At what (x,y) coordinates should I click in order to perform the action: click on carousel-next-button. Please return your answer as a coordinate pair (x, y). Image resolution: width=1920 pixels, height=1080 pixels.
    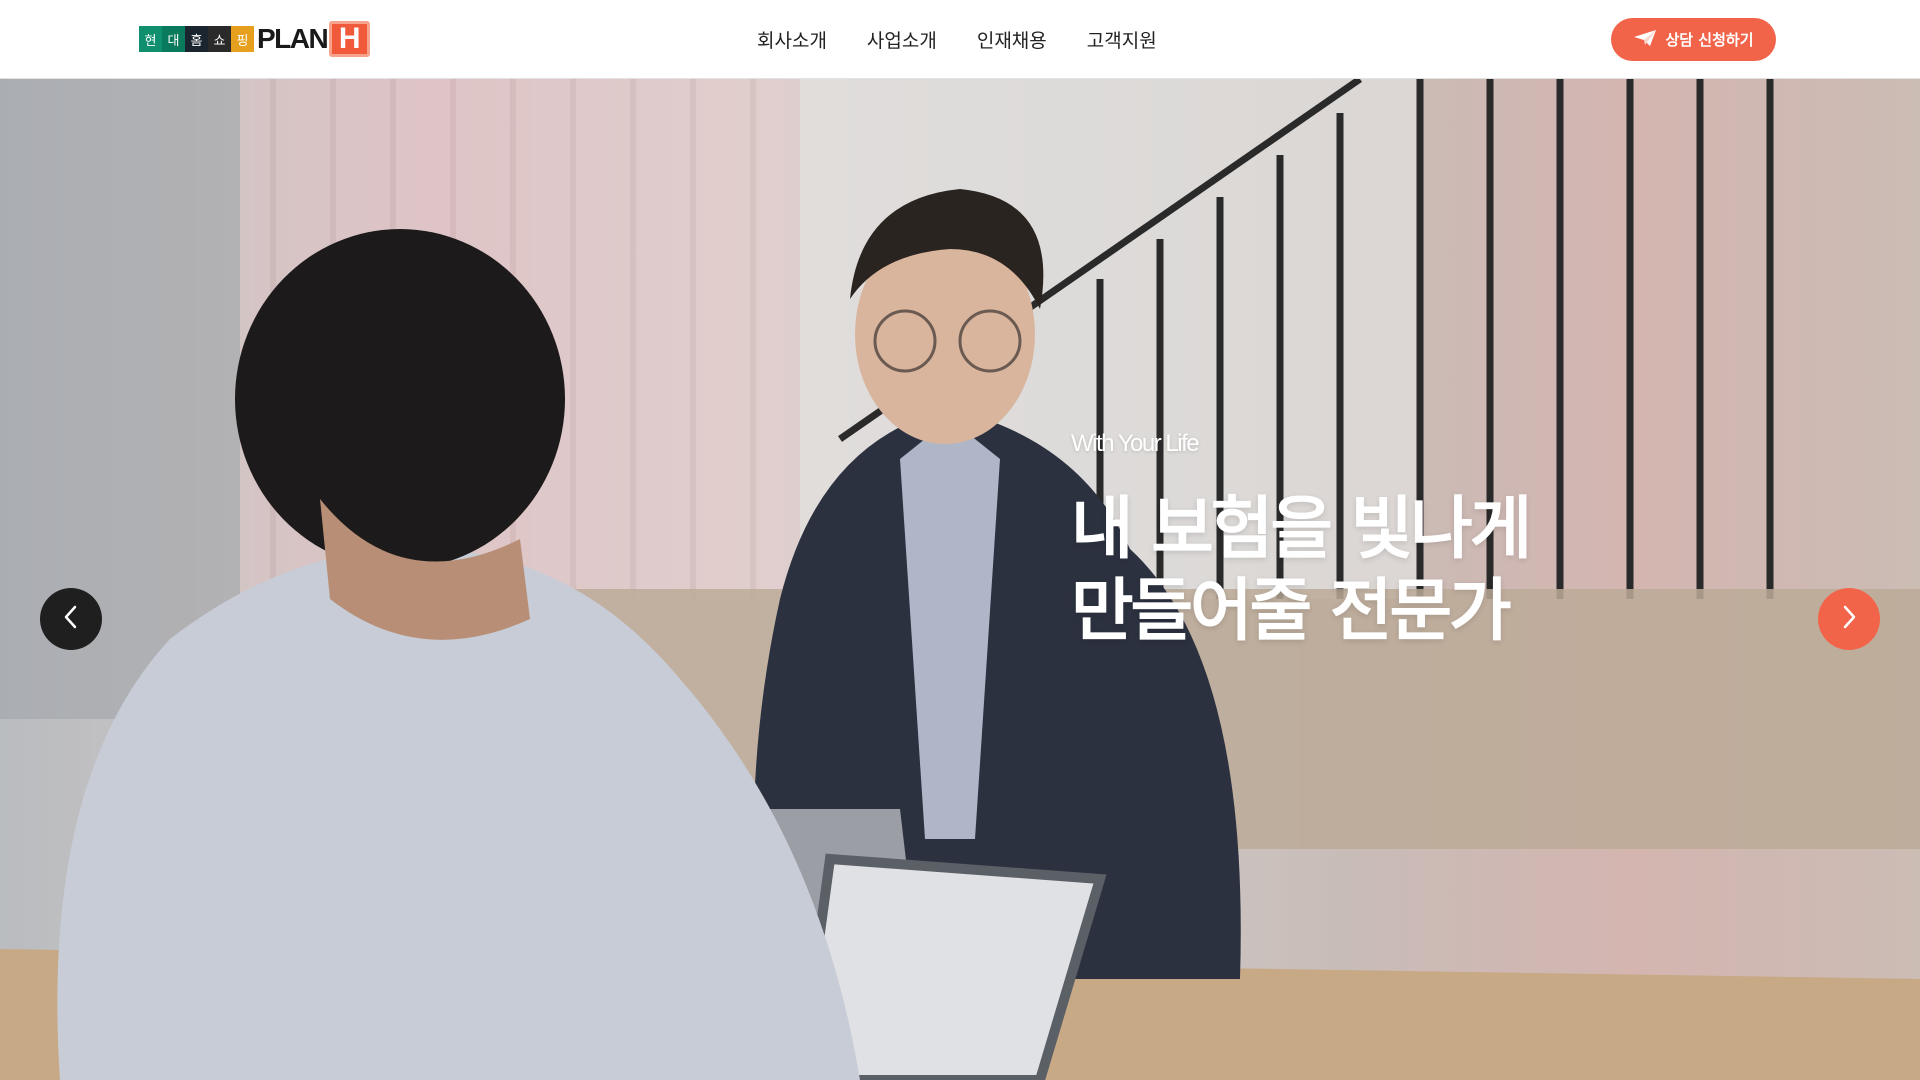
    Looking at the image, I should click on (1849, 619).